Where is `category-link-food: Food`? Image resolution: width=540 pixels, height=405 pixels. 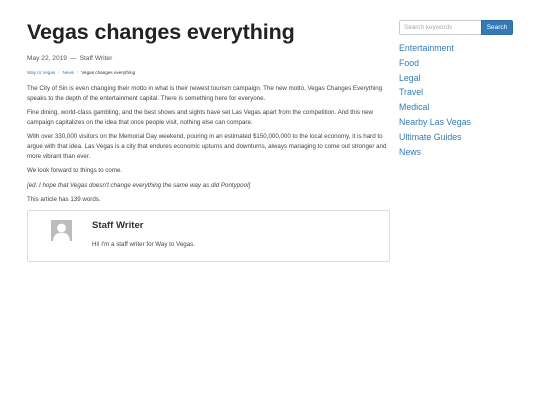
category-link-food: Food is located at coordinates (457, 63).